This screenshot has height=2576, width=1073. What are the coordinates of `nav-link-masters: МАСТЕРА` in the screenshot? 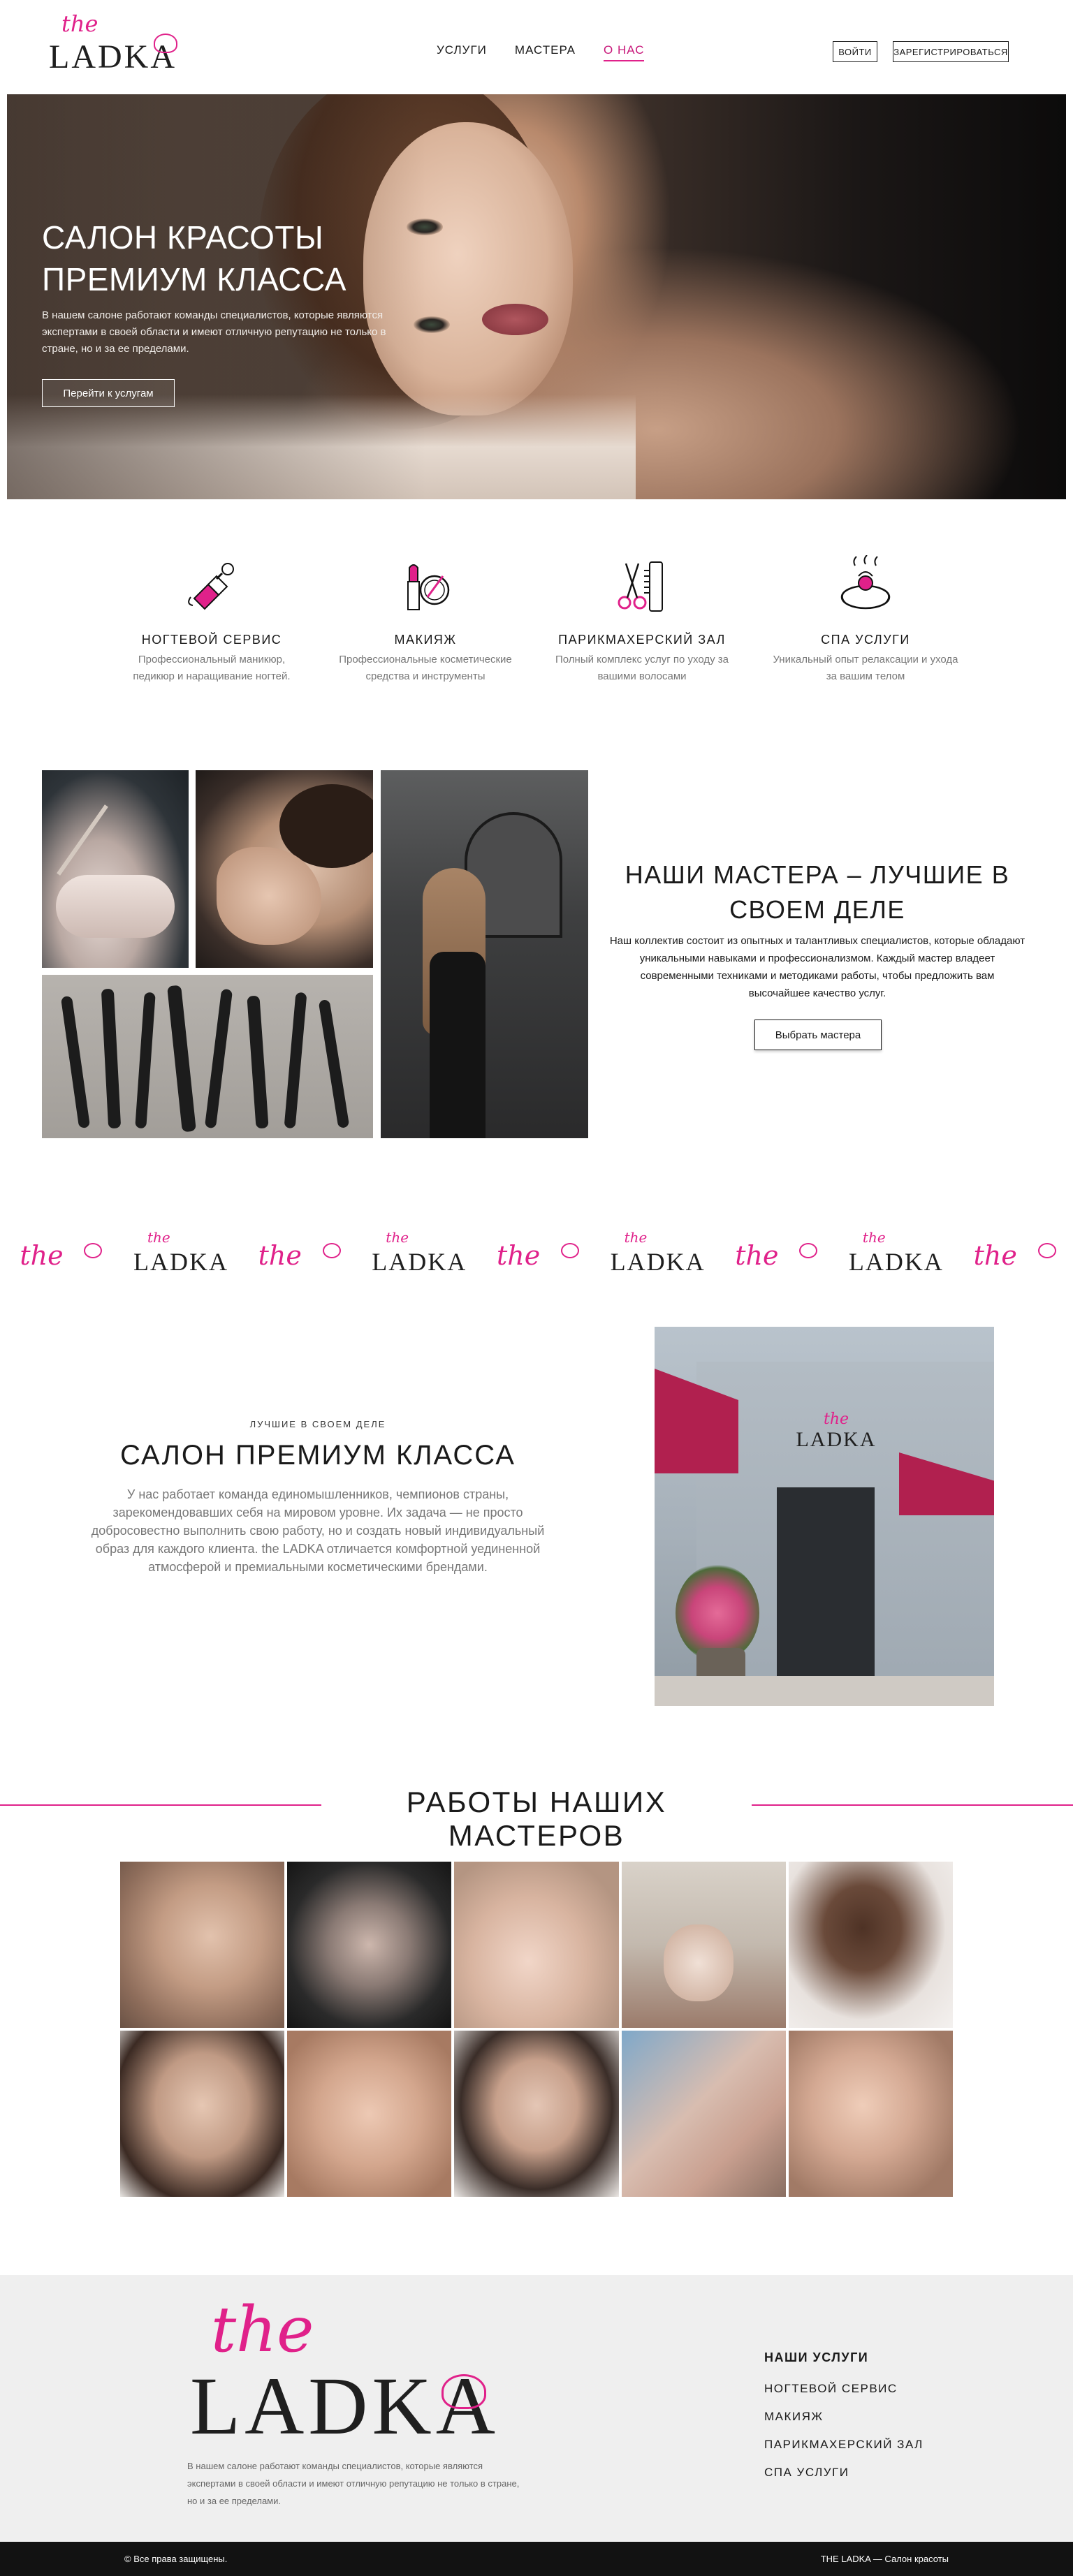 It's located at (545, 52).